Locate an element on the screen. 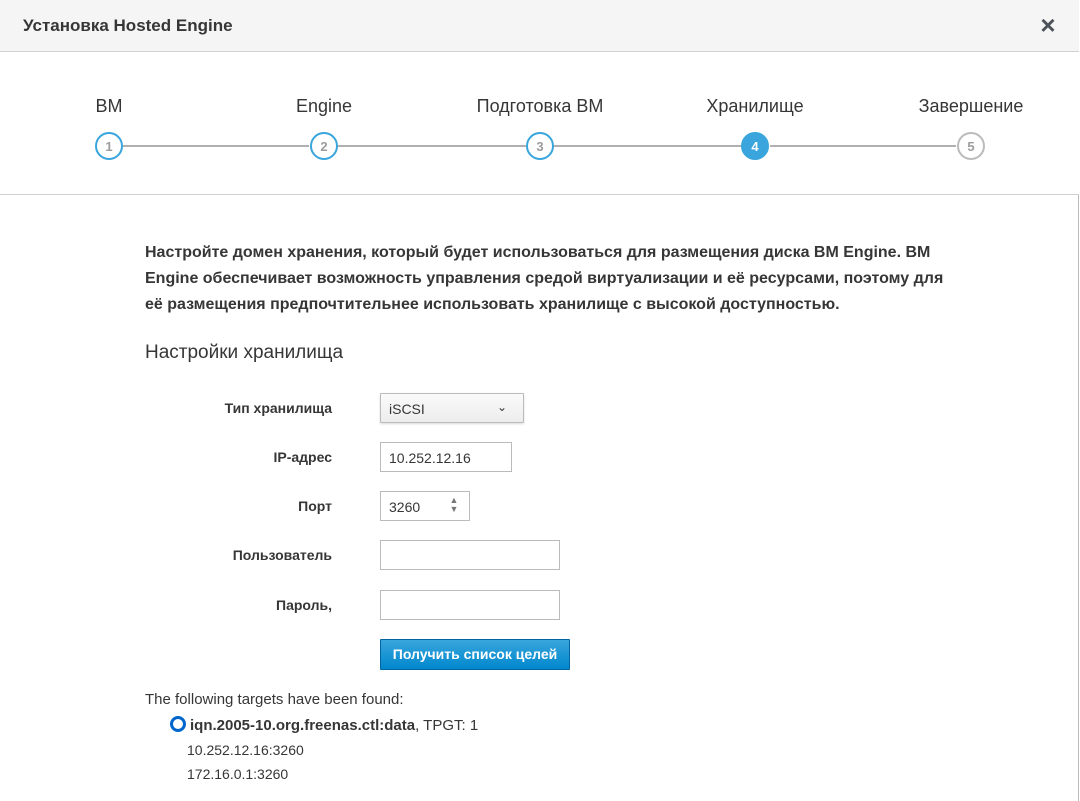 The image size is (1080, 801). wizard-step-5: Завершение 5 is located at coordinates (971, 123).